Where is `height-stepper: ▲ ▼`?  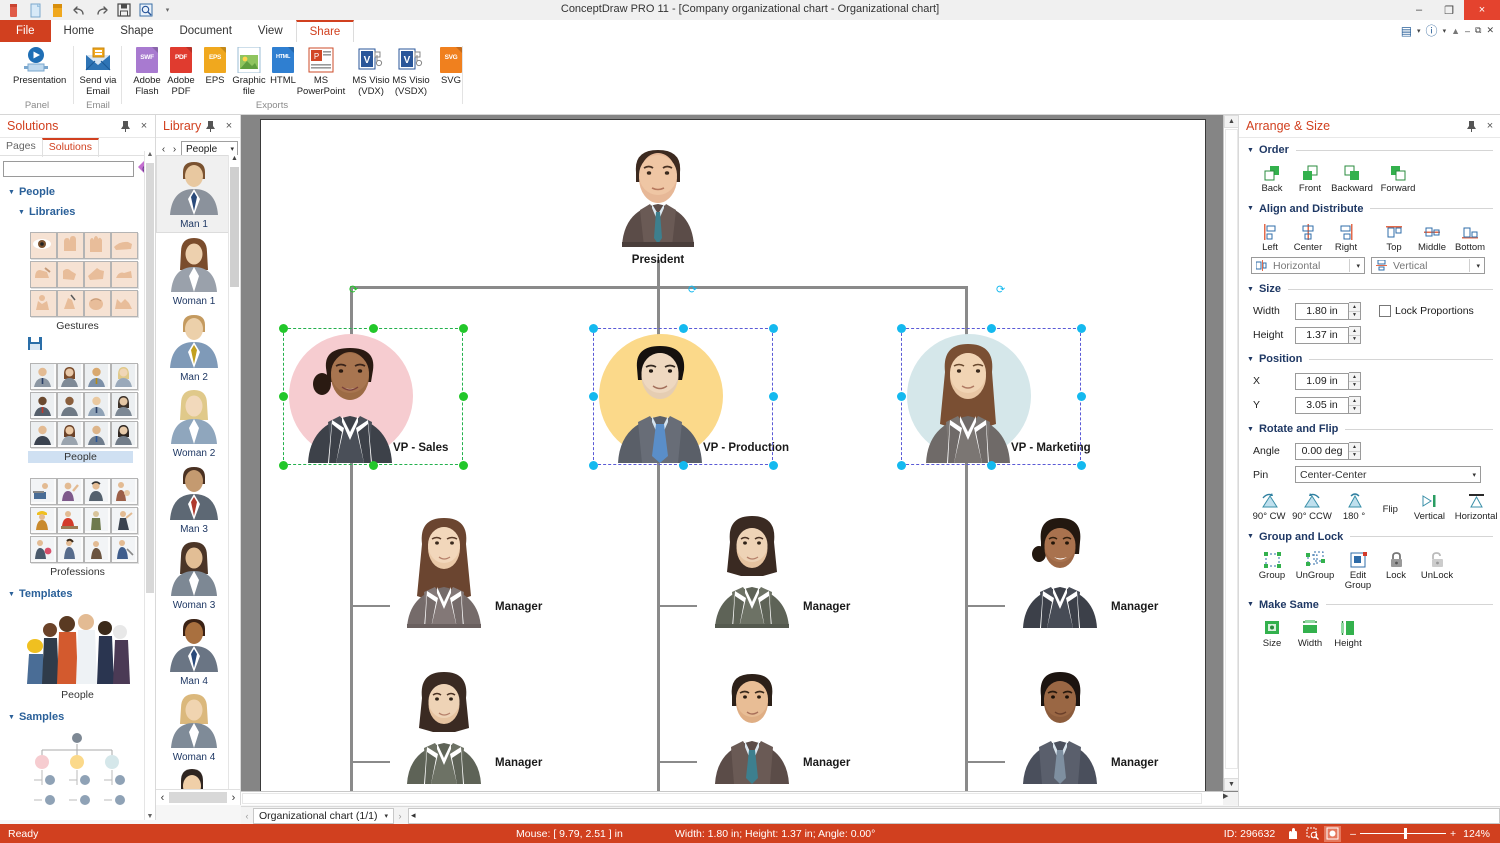 height-stepper: ▲ ▼ is located at coordinates (1355, 335).